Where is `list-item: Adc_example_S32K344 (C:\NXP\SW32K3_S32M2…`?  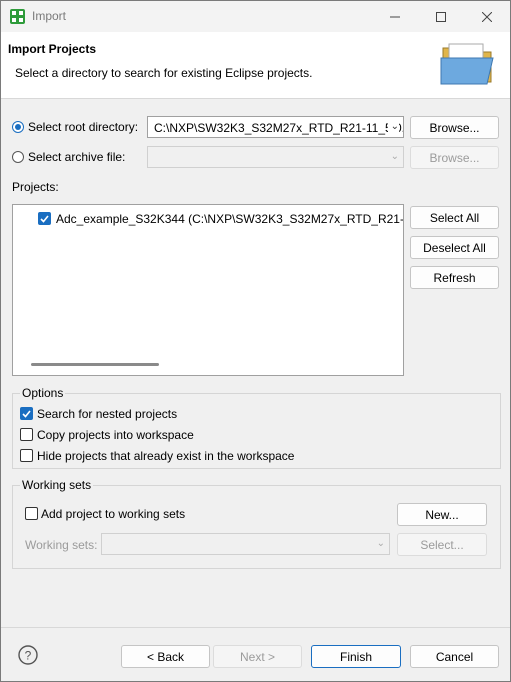 list-item: Adc_example_S32K344 (C:\NXP\SW32K3_S32M2… is located at coordinates (221, 219).